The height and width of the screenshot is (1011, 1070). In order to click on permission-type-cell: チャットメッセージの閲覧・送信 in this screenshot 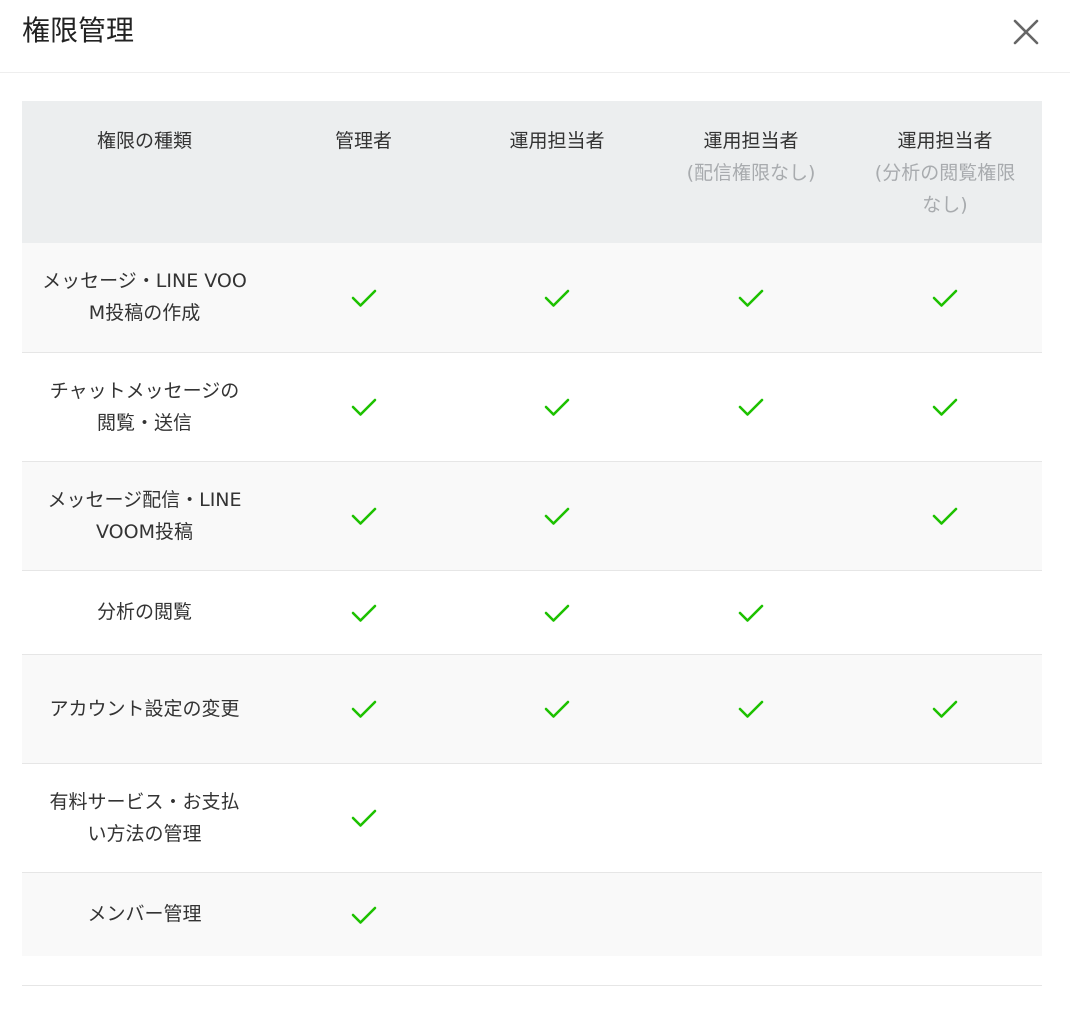, I will do `click(144, 407)`.